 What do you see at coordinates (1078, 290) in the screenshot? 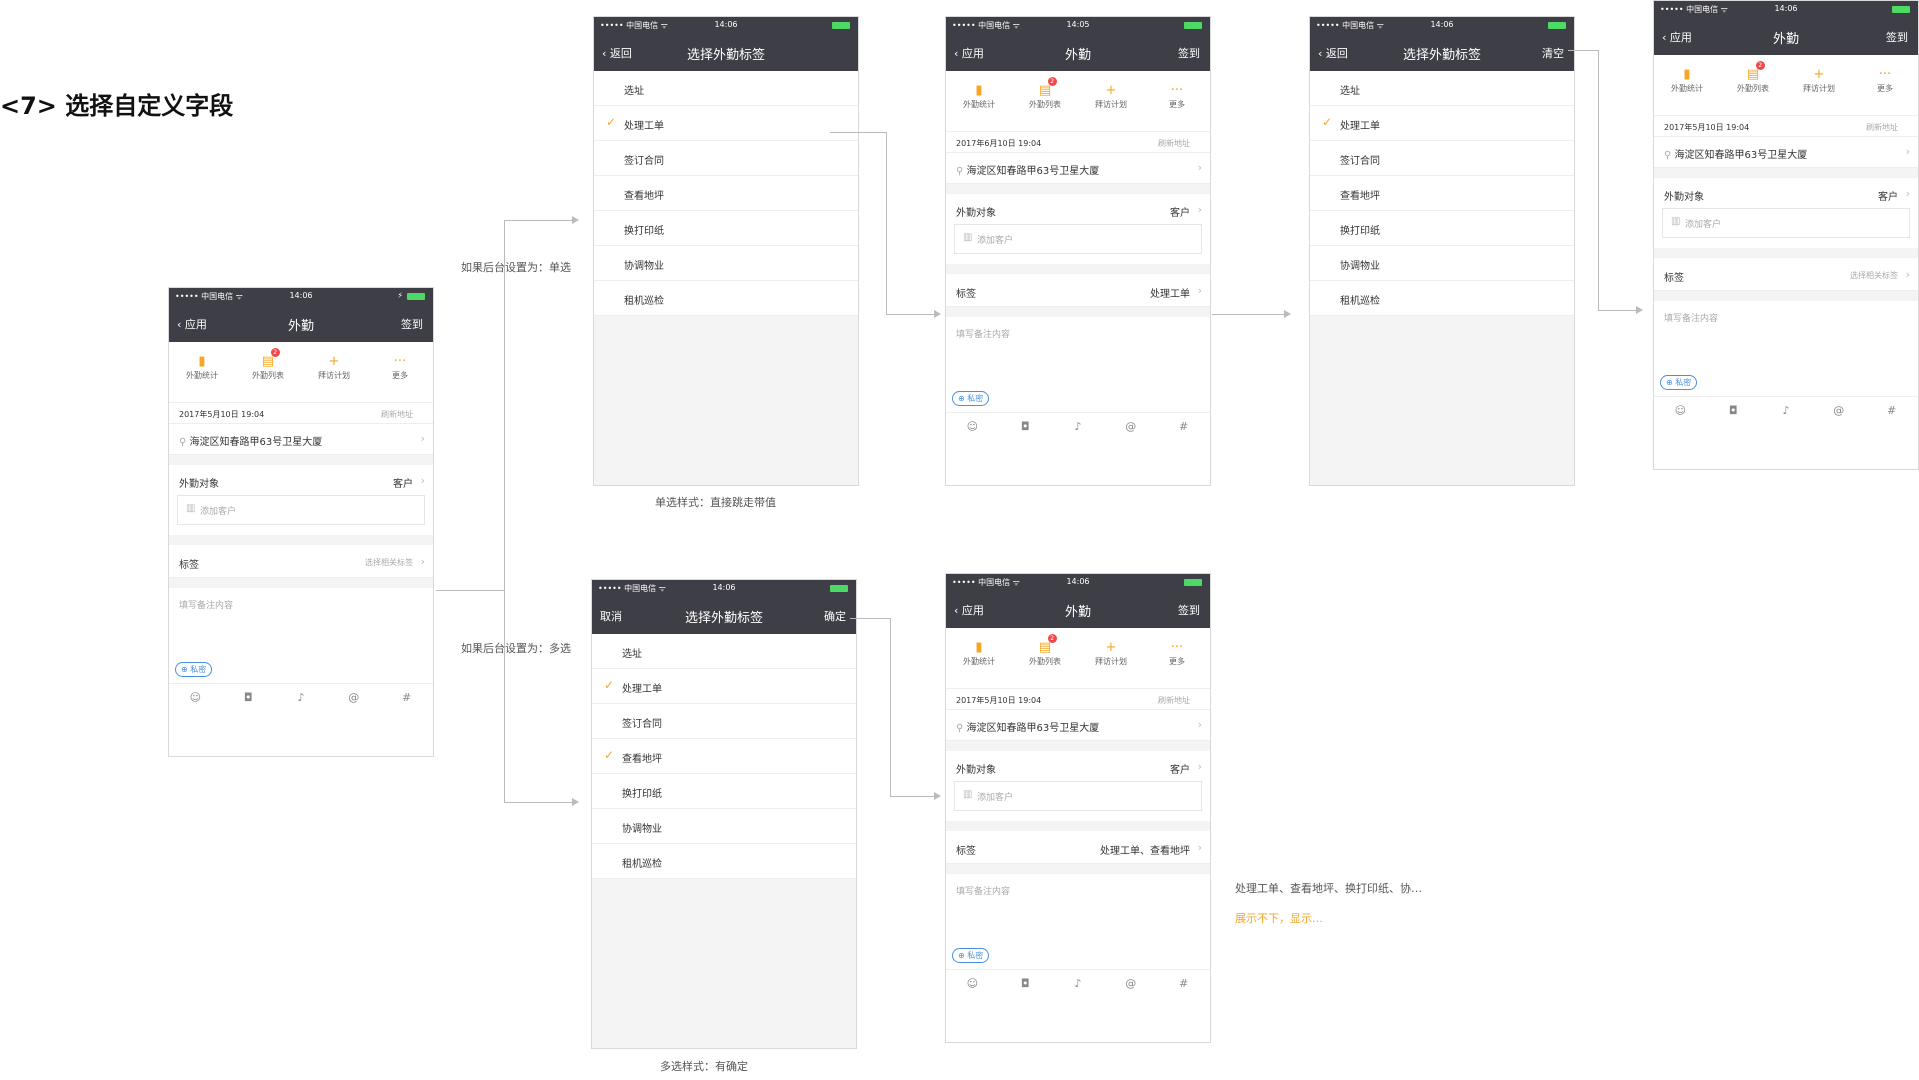
I see `tag-row: 标签 处理工单 ›` at bounding box center [1078, 290].